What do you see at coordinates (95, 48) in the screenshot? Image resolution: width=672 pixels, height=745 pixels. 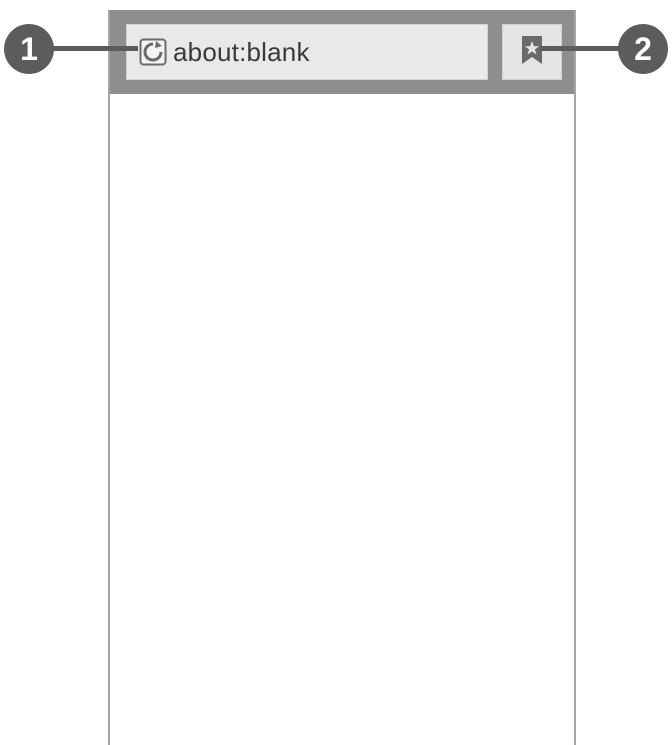 I see `callout-1-leader-line` at bounding box center [95, 48].